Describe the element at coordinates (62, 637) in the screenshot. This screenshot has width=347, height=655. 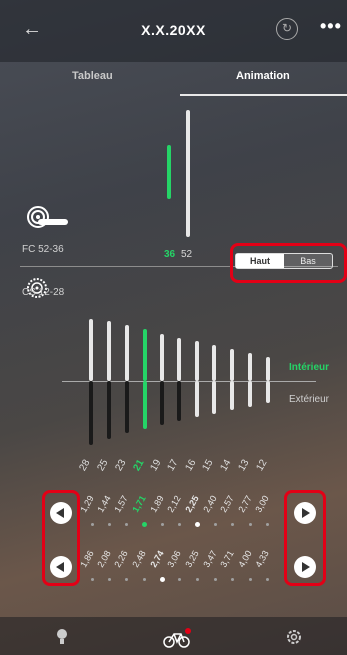
I see `bulb-icon` at that location.